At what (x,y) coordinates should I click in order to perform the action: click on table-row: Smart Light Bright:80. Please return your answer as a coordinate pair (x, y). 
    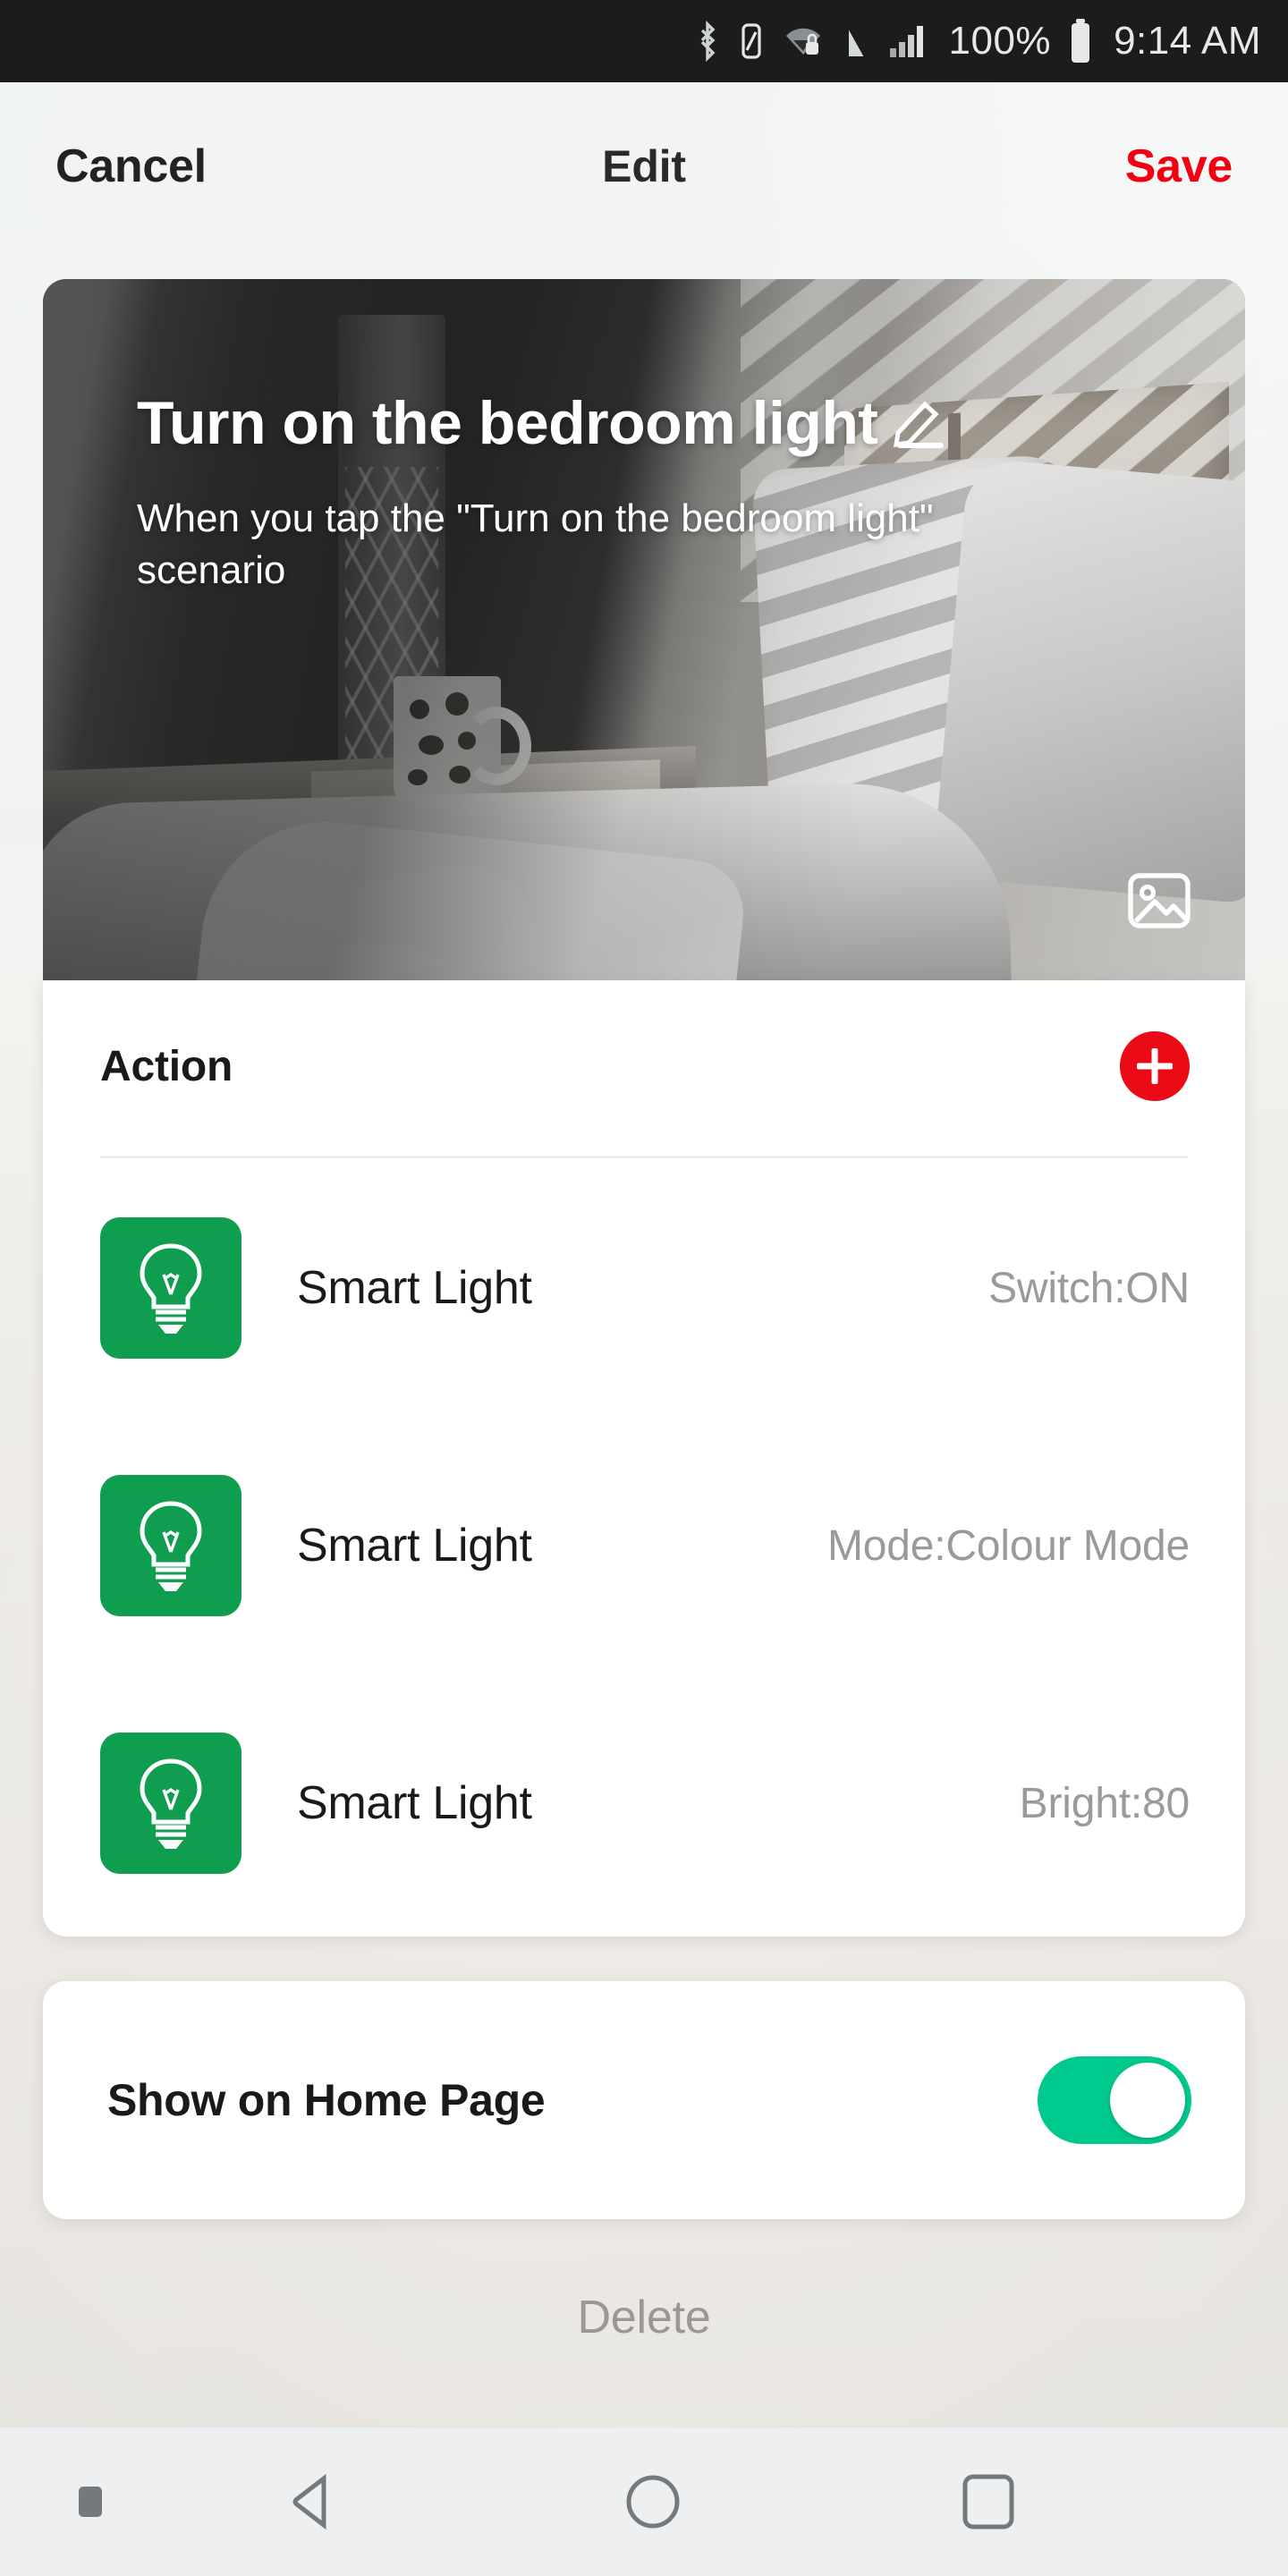
    Looking at the image, I should click on (644, 1803).